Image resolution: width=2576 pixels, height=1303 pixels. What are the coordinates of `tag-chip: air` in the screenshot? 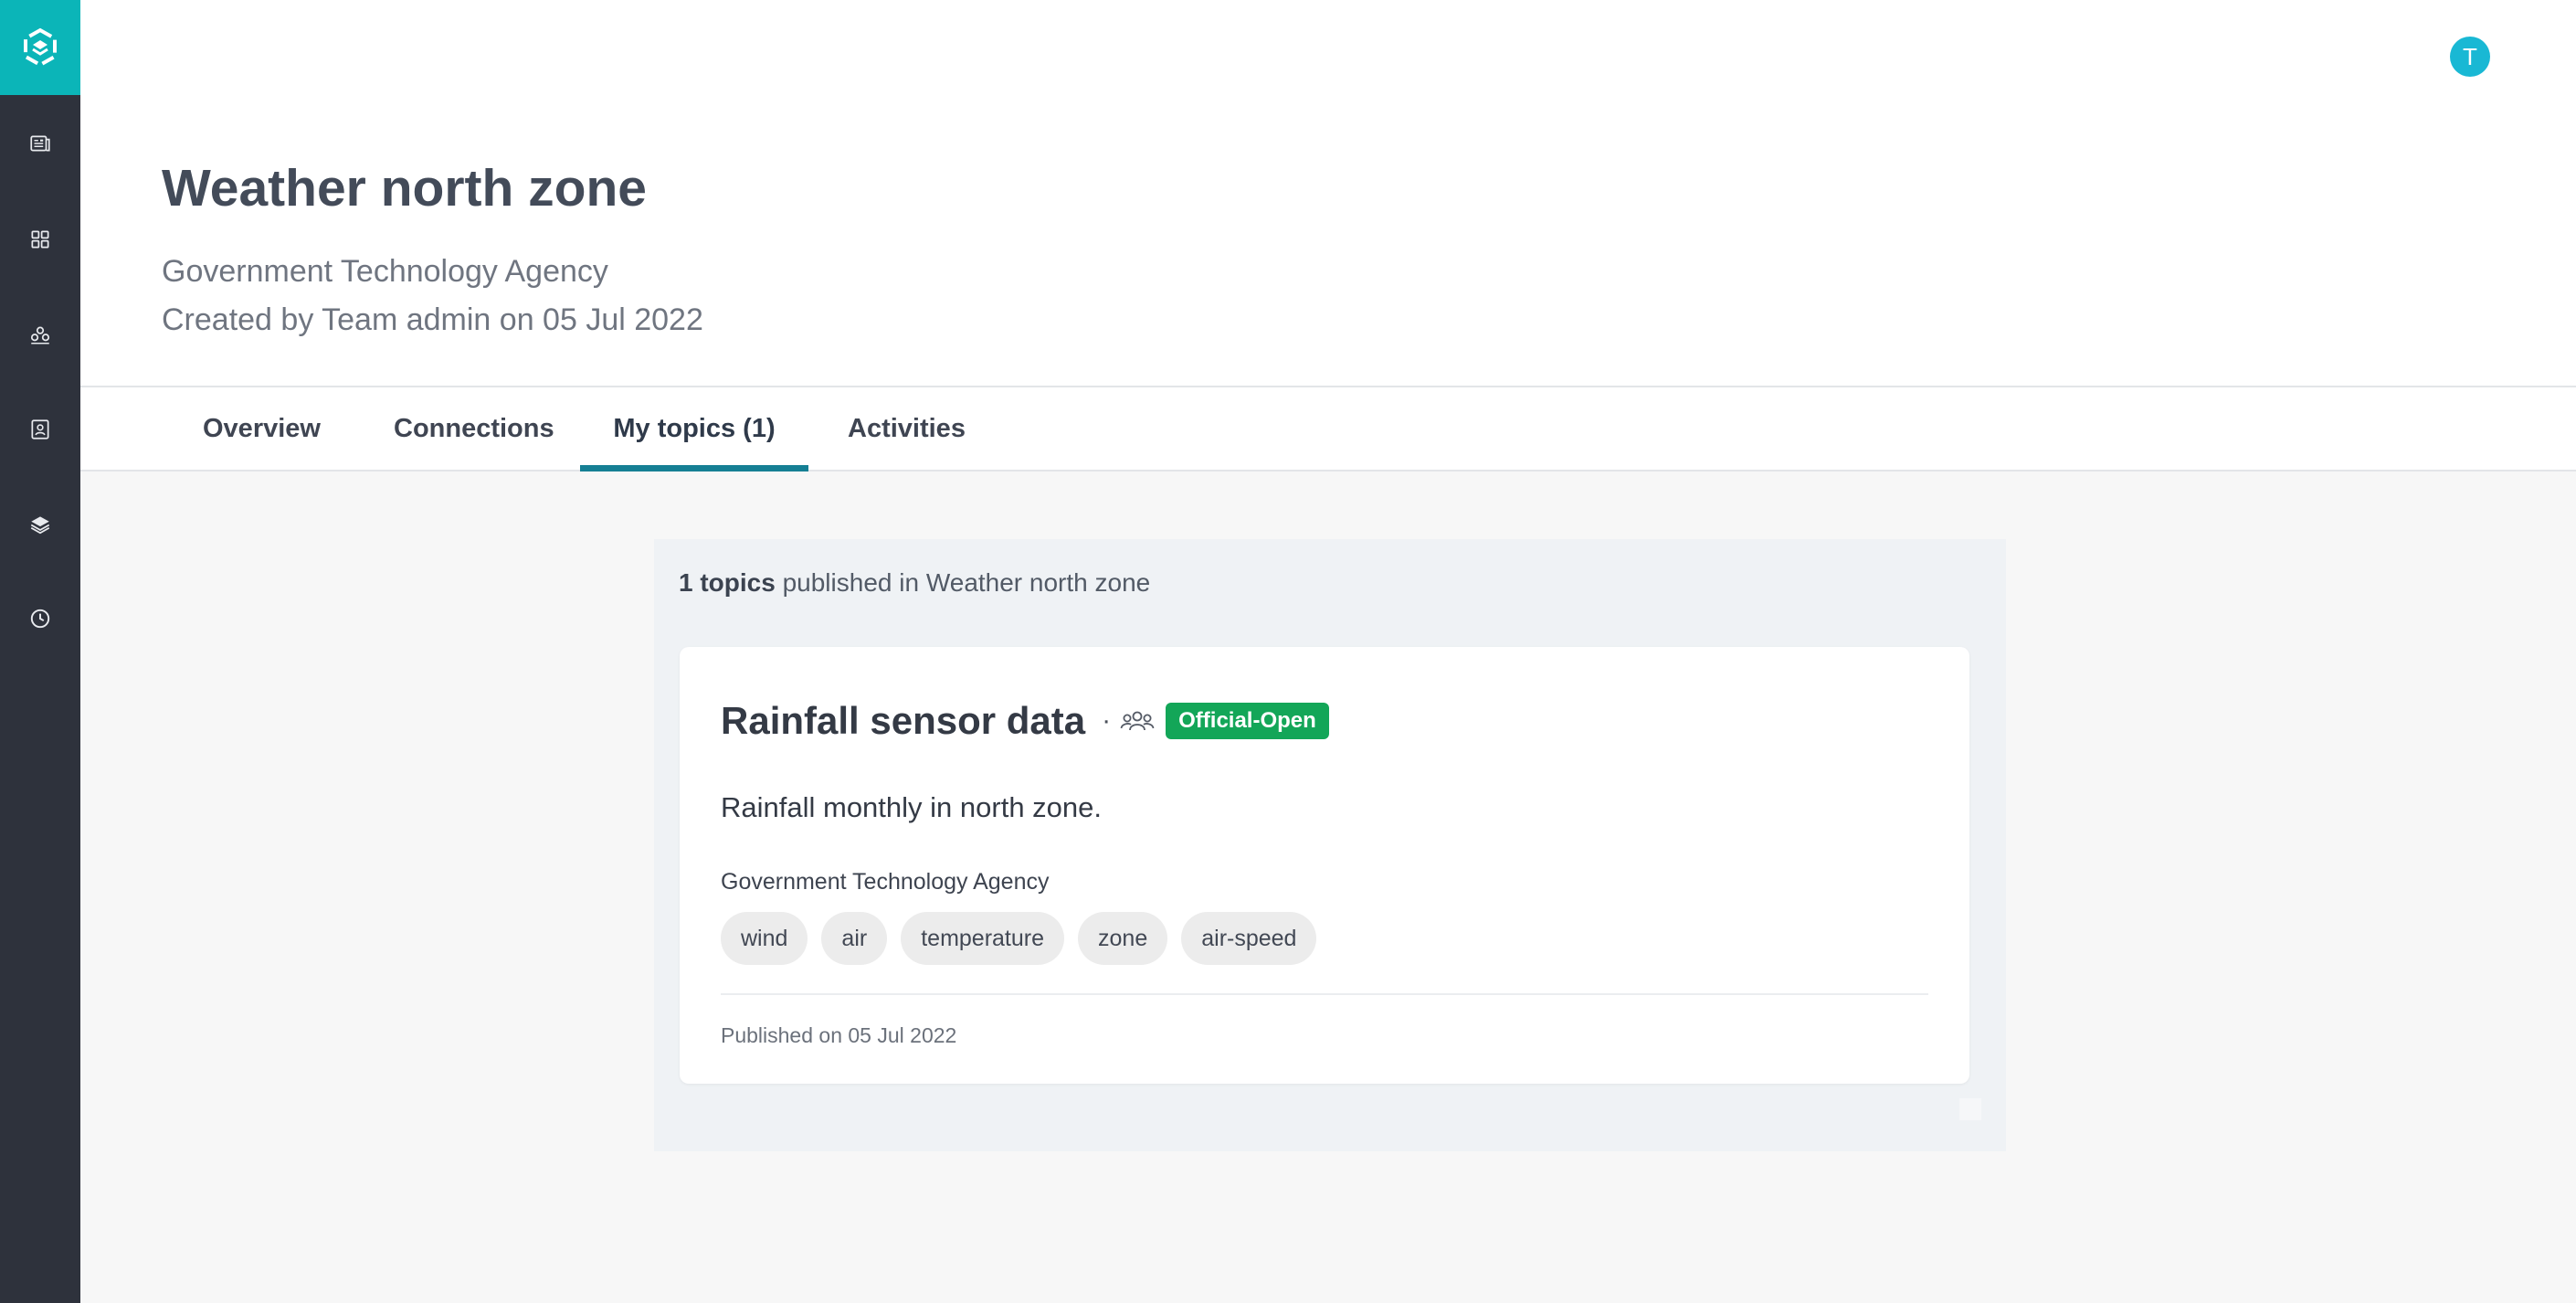 It's located at (854, 938).